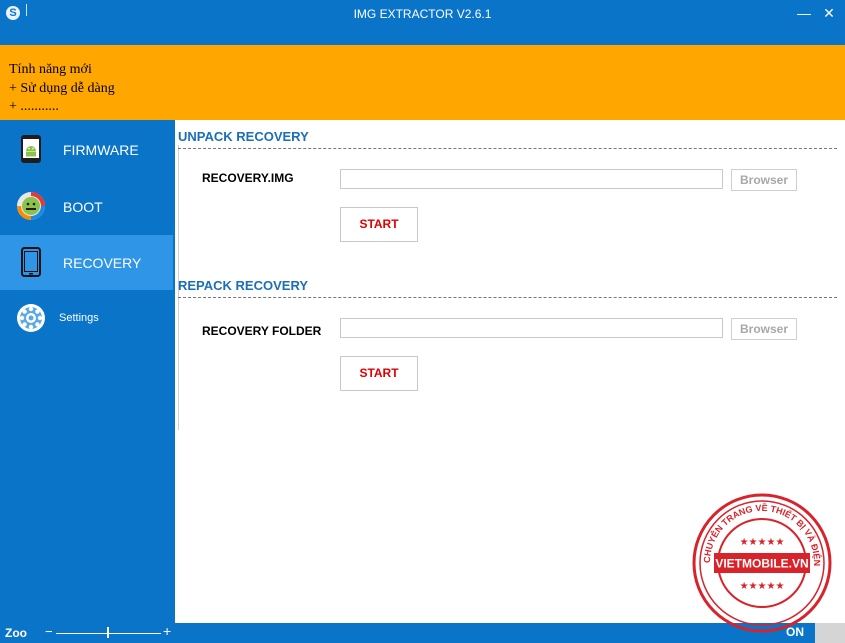  I want to click on sidebar-item-firmware: FIRMWARE, so click(86, 149).